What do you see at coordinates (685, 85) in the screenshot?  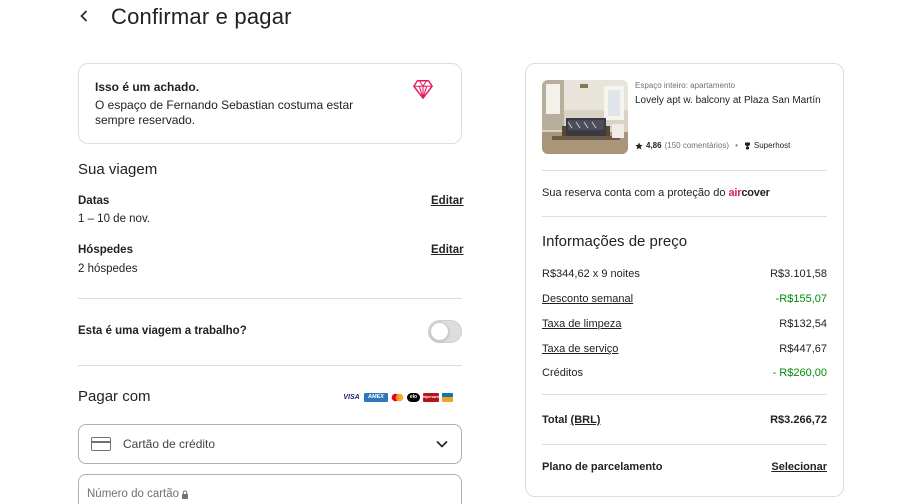 I see `listing-type: Espaço inteiro: apartamento` at bounding box center [685, 85].